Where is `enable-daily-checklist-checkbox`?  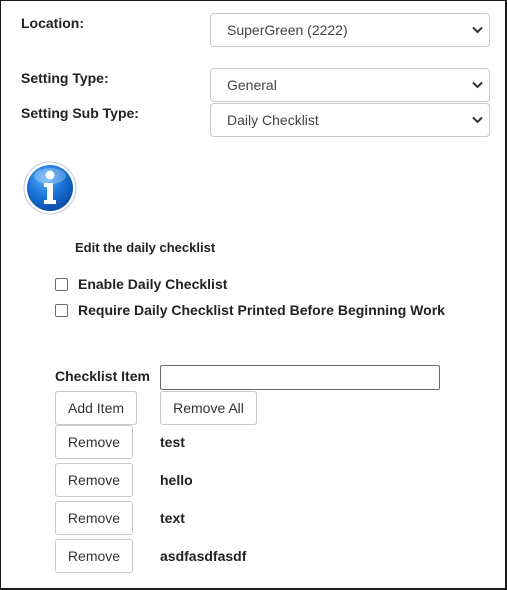
enable-daily-checklist-checkbox is located at coordinates (61, 284).